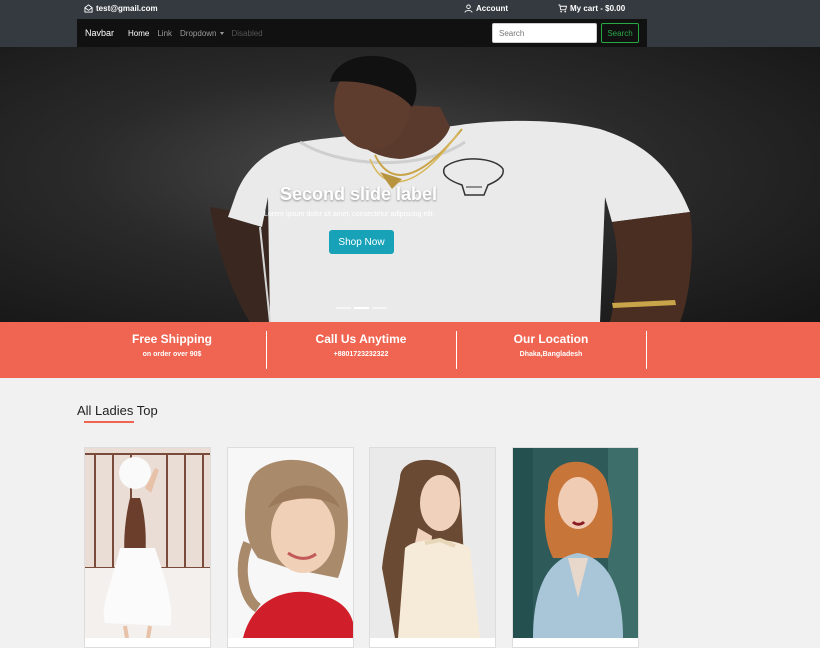  Describe the element at coordinates (361, 242) in the screenshot. I see `shop-now-button: Shop Now` at that location.